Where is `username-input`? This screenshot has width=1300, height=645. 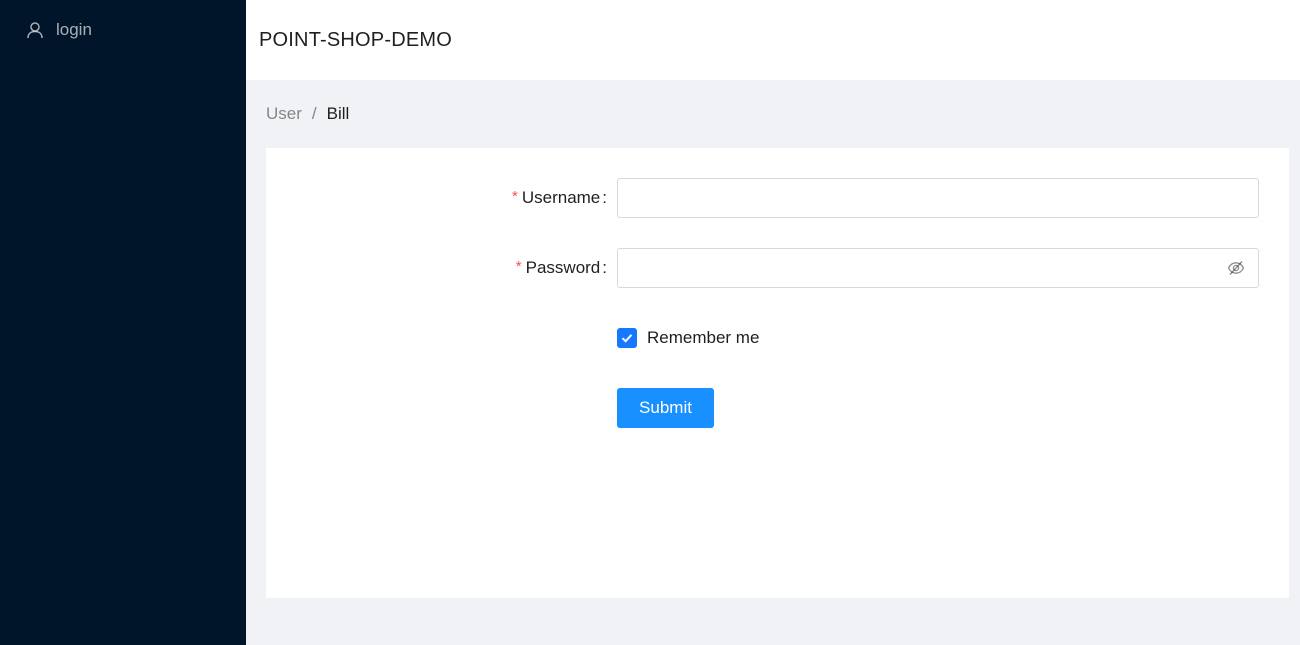 username-input is located at coordinates (938, 198).